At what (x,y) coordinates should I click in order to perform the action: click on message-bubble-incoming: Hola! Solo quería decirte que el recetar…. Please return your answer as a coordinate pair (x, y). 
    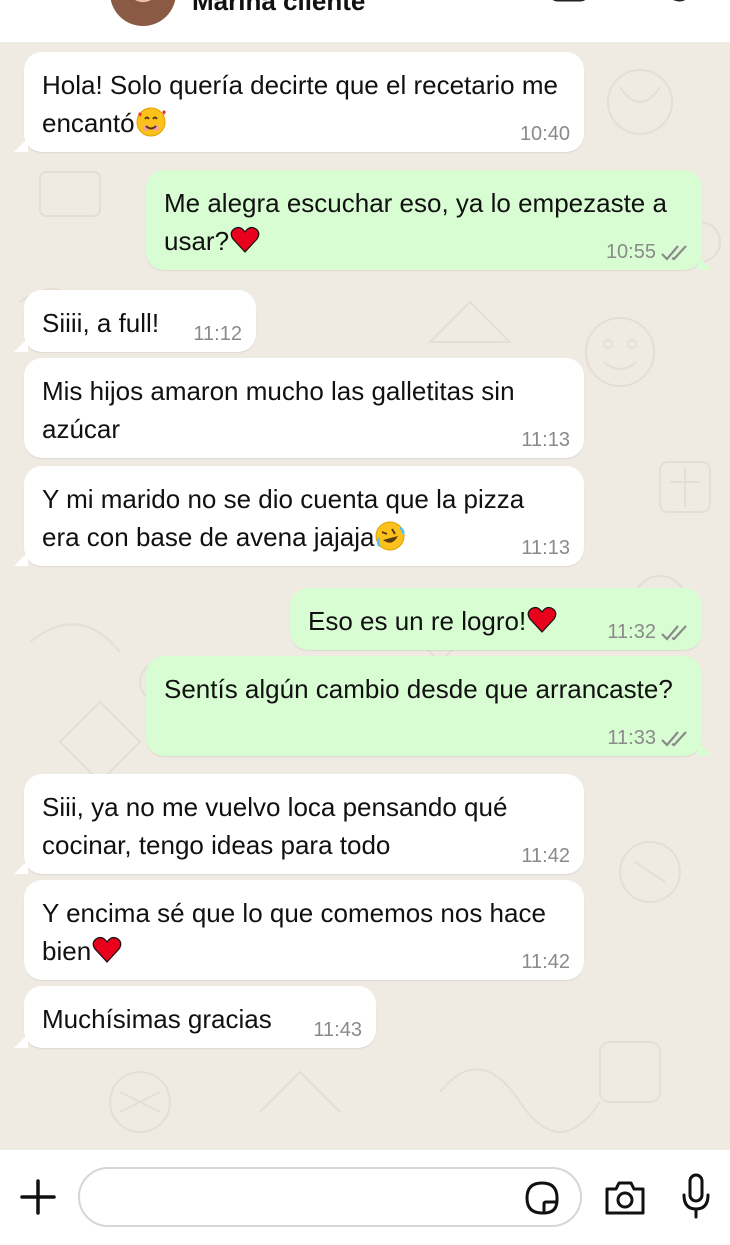
    Looking at the image, I should click on (299, 102).